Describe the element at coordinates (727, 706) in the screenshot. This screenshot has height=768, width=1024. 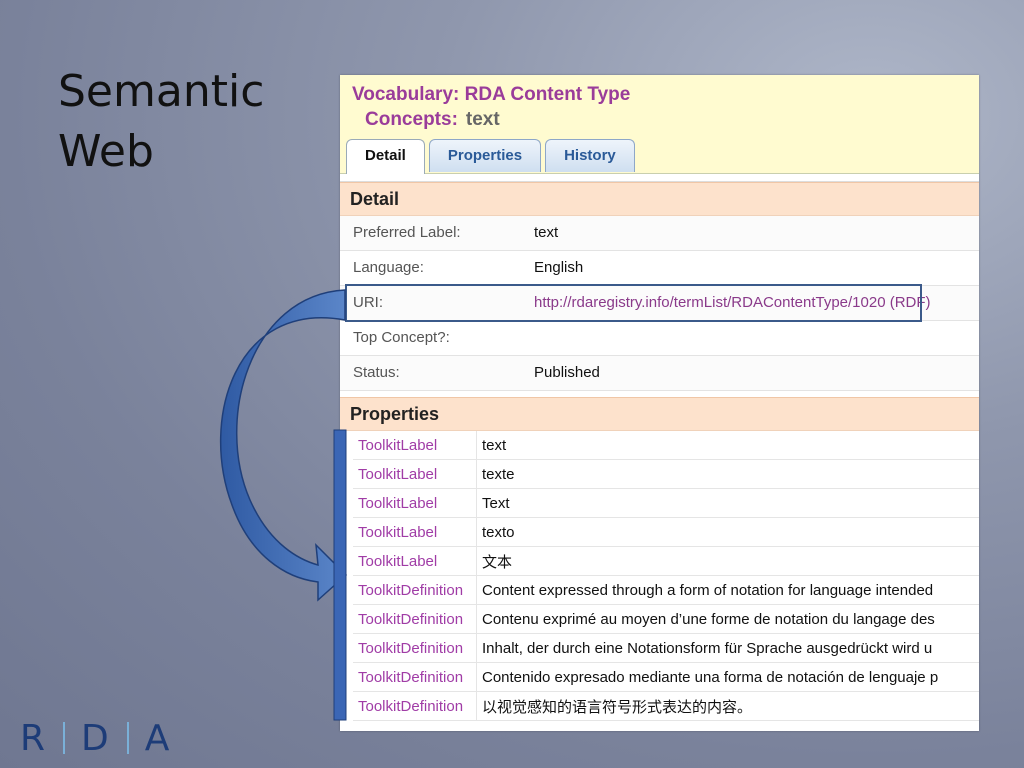
I see `property-value: 以视觉感知的语言符号形式表达的内容。` at that location.